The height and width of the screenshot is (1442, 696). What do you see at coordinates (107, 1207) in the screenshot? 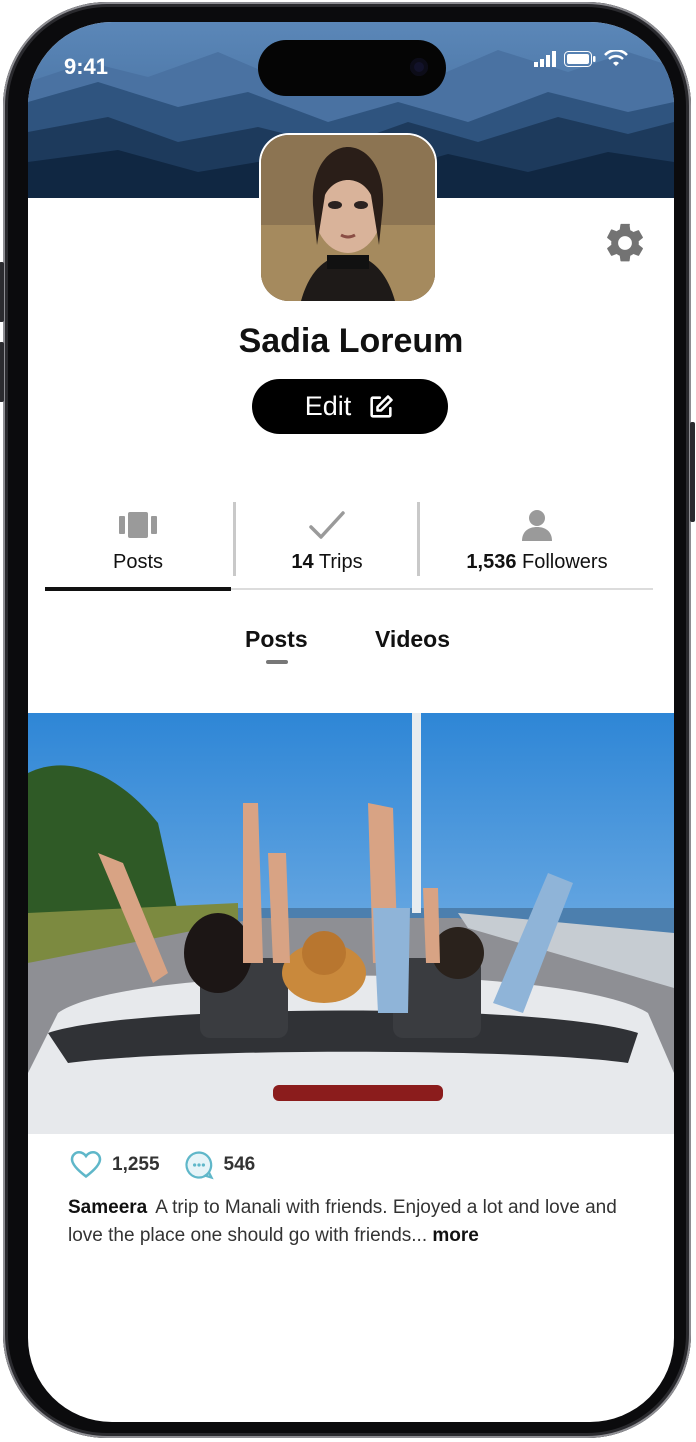
I see `post-author: Sameera` at bounding box center [107, 1207].